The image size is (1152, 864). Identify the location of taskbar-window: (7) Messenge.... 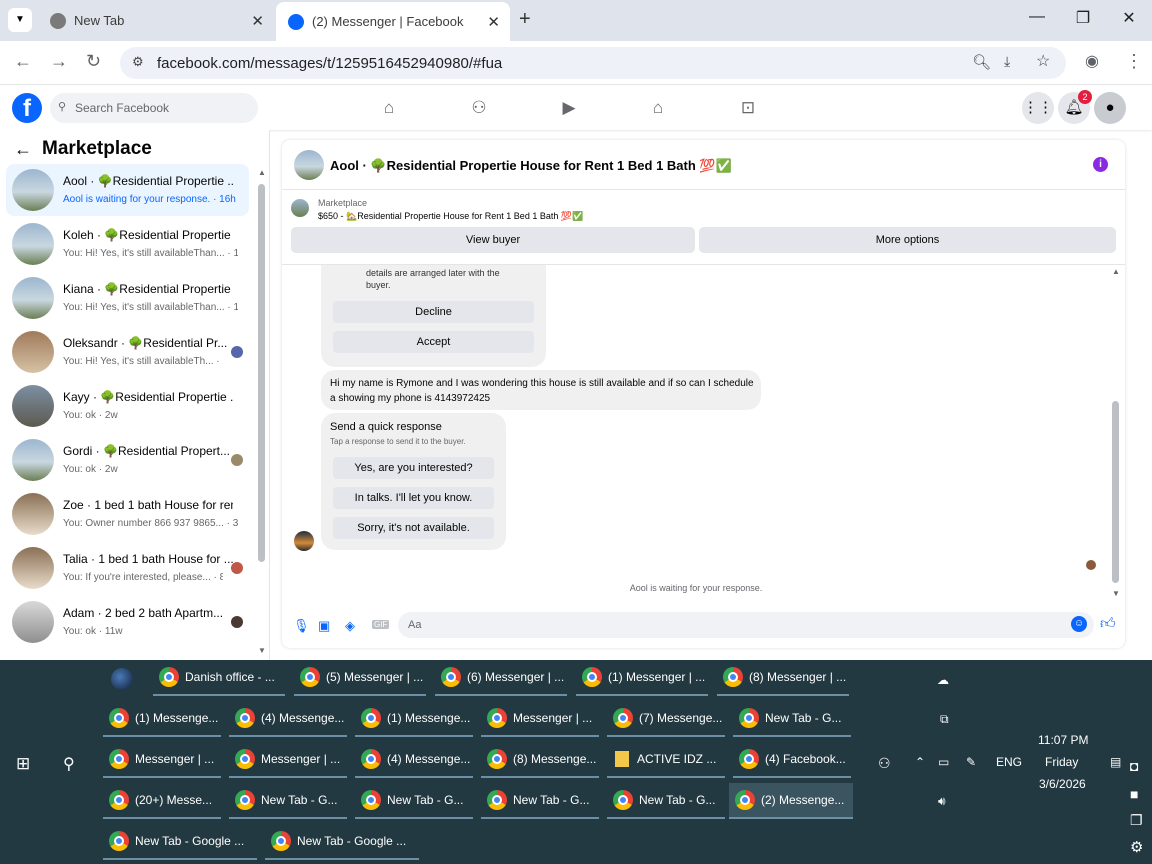
(666, 719).